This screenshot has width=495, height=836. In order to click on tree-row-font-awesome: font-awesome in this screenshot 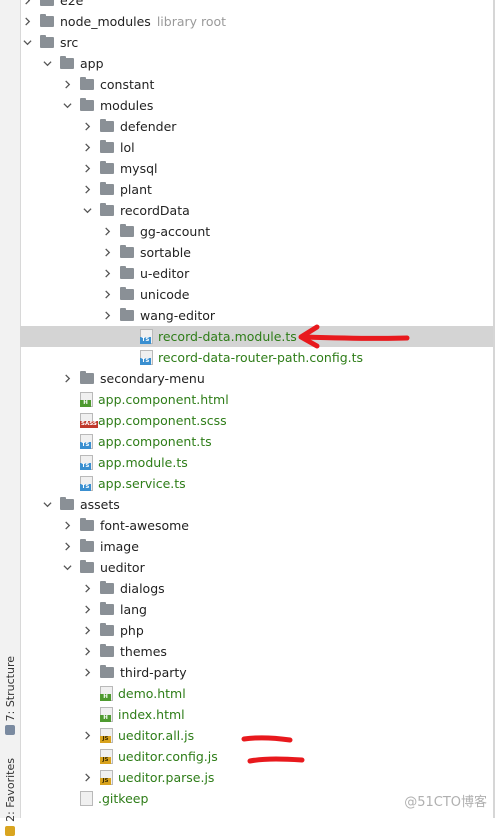, I will do `click(256, 525)`.